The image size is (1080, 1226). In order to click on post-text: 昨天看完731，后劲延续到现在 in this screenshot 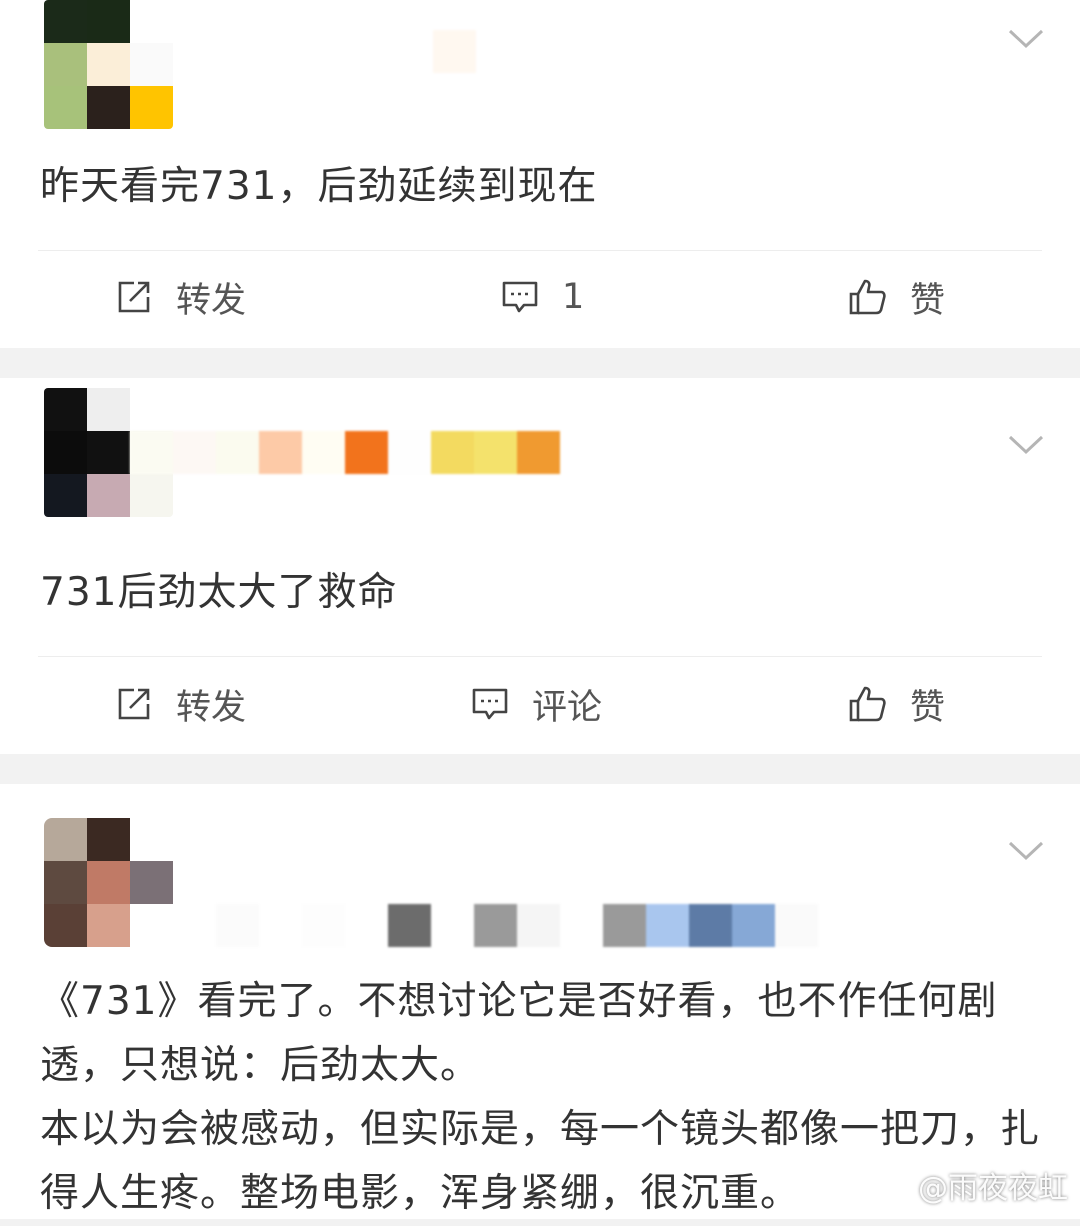, I will do `click(319, 186)`.